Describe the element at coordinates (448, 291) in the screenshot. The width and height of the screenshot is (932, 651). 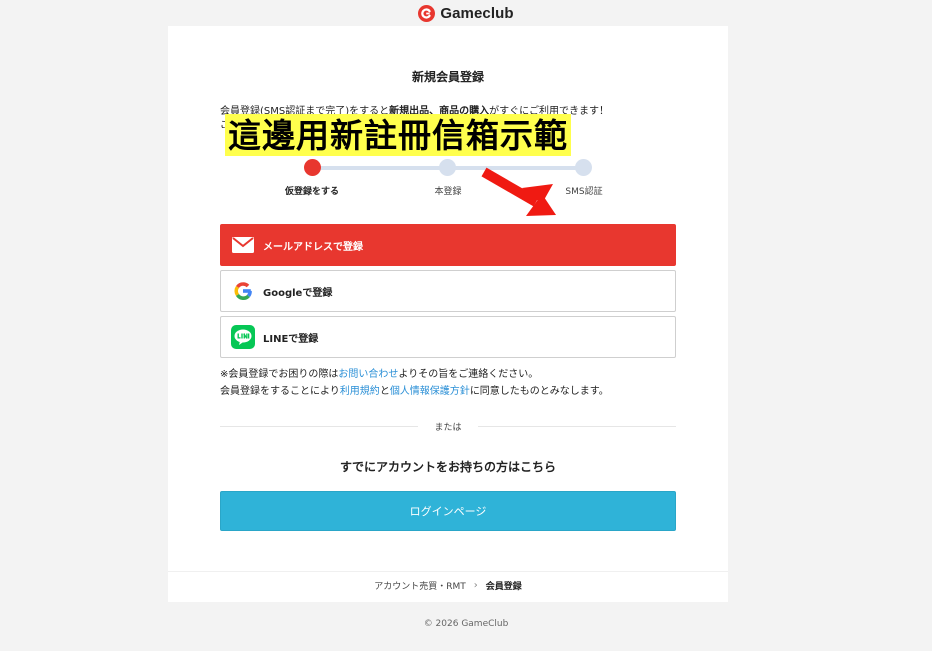
I see `register-with-google-button: Googleで登録` at that location.